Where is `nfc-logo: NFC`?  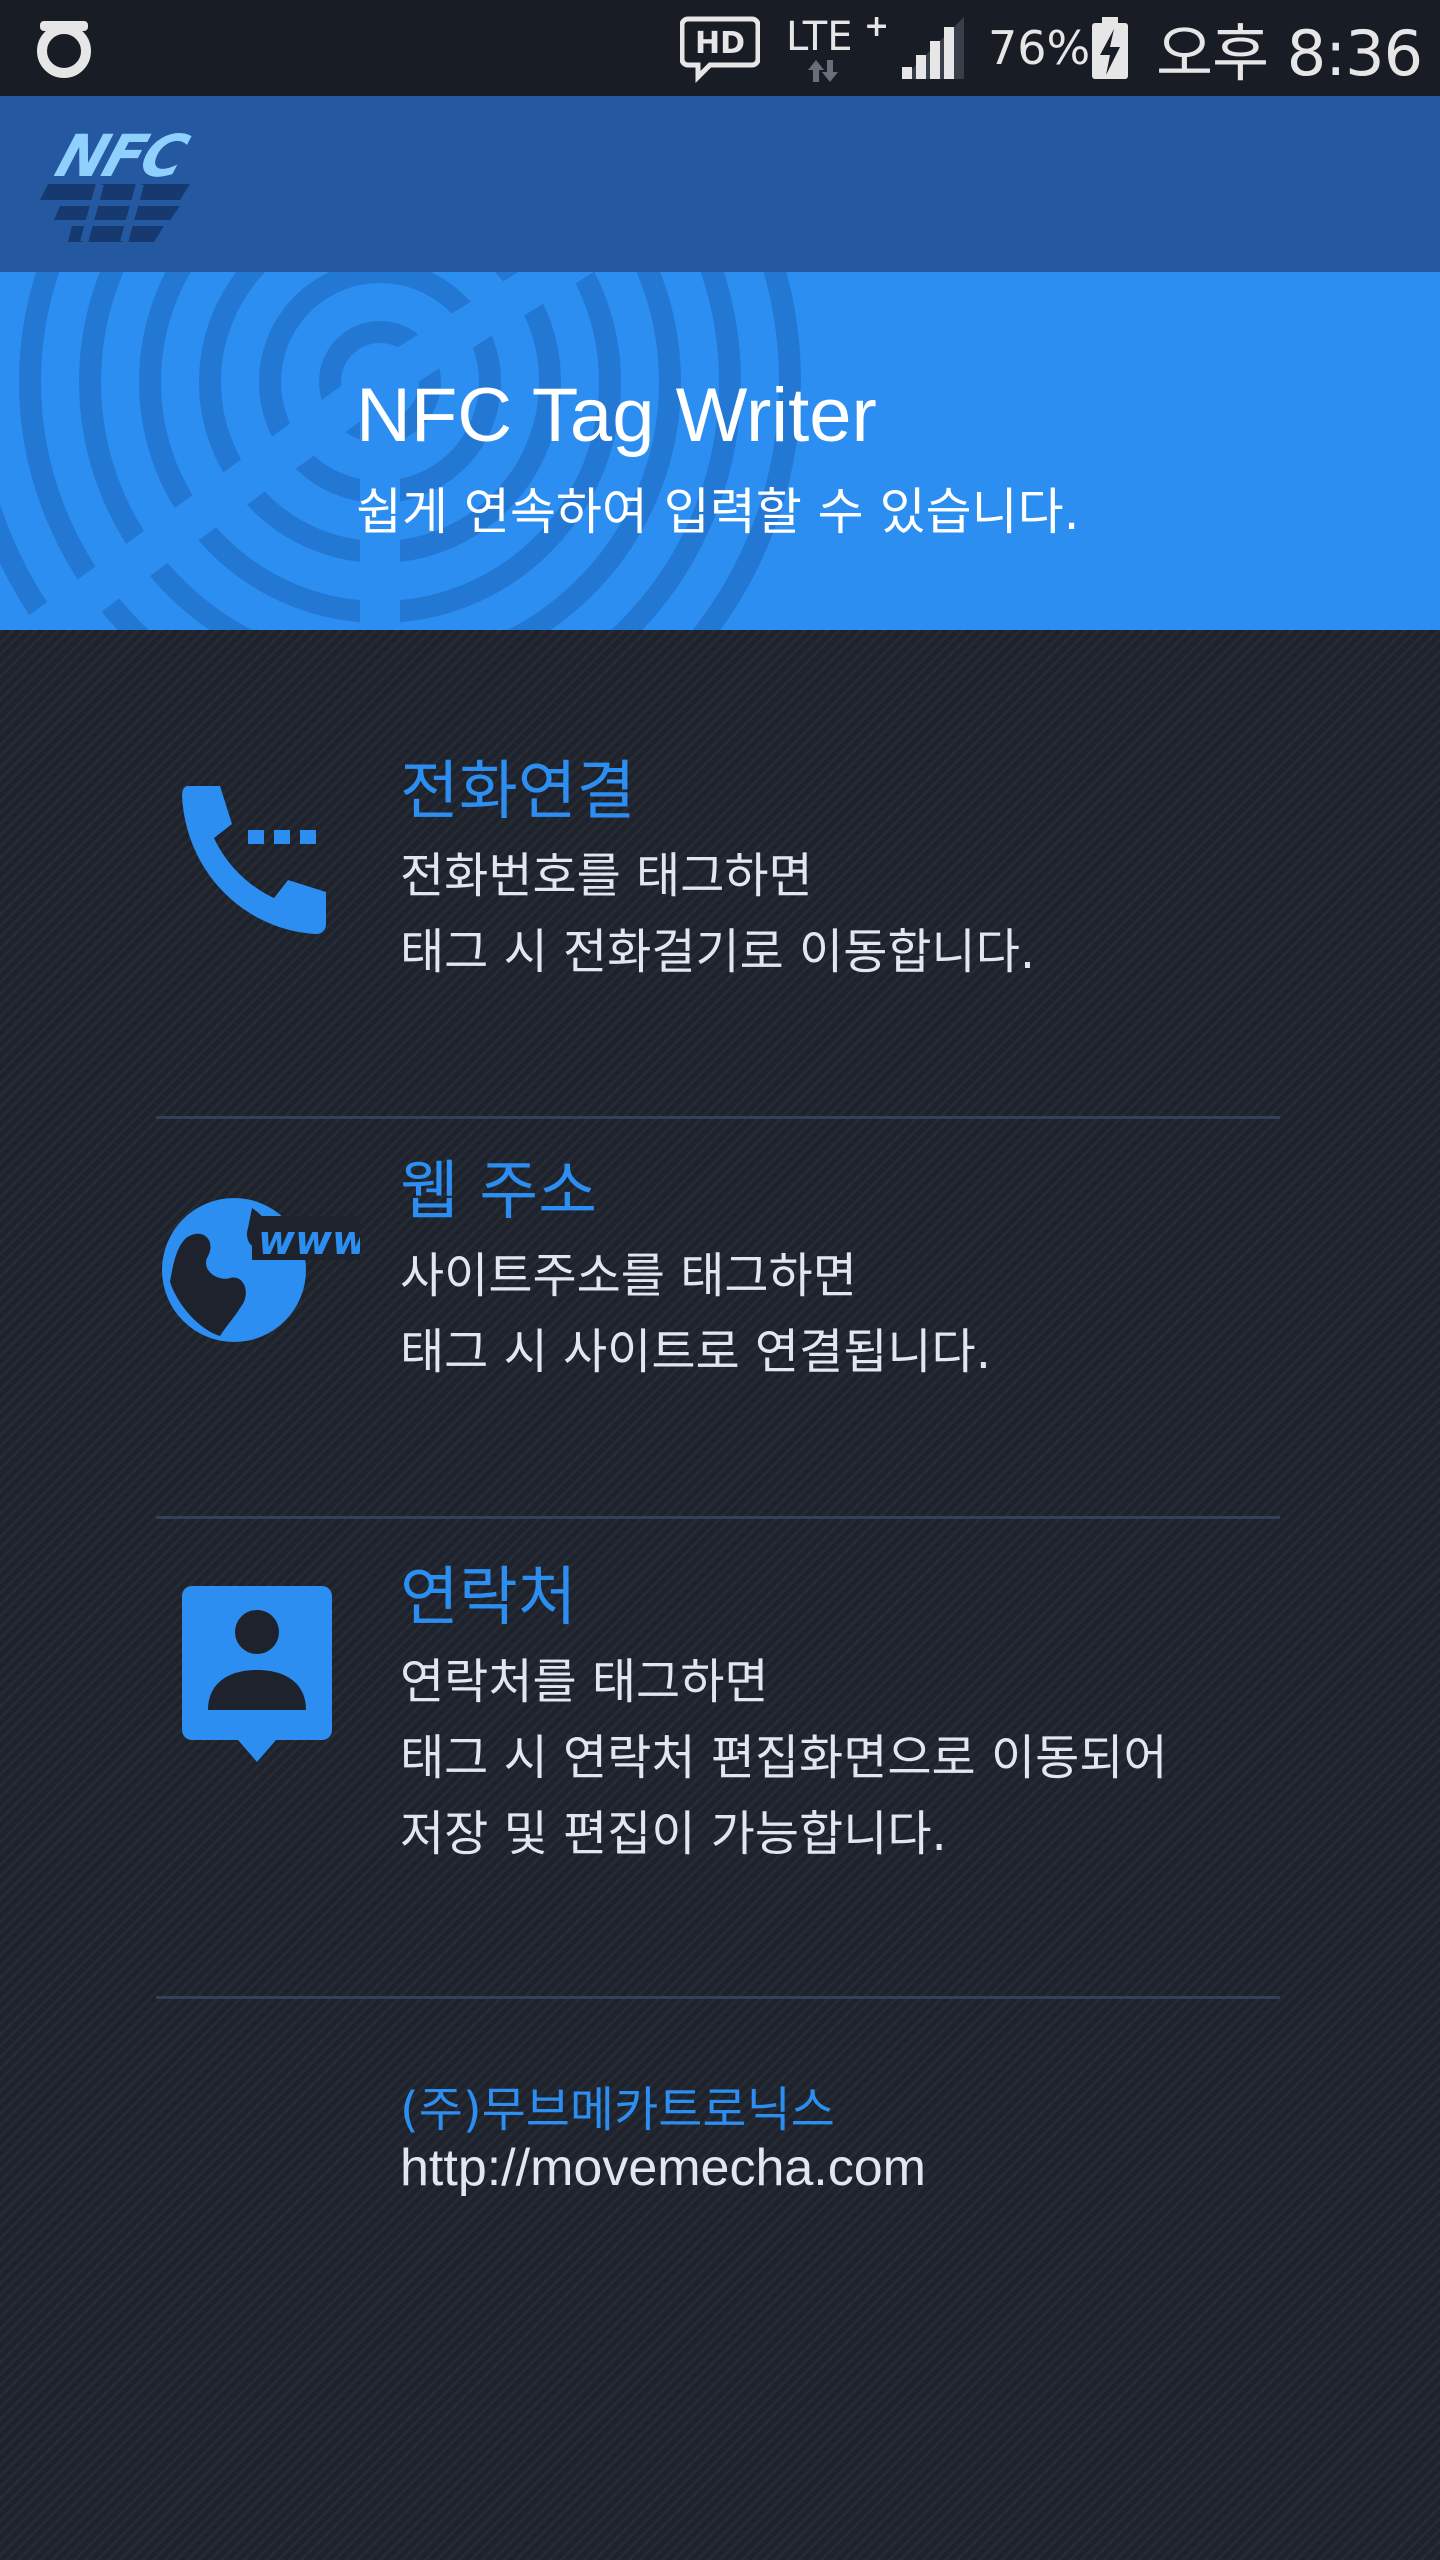 nfc-logo: NFC is located at coordinates (120, 184).